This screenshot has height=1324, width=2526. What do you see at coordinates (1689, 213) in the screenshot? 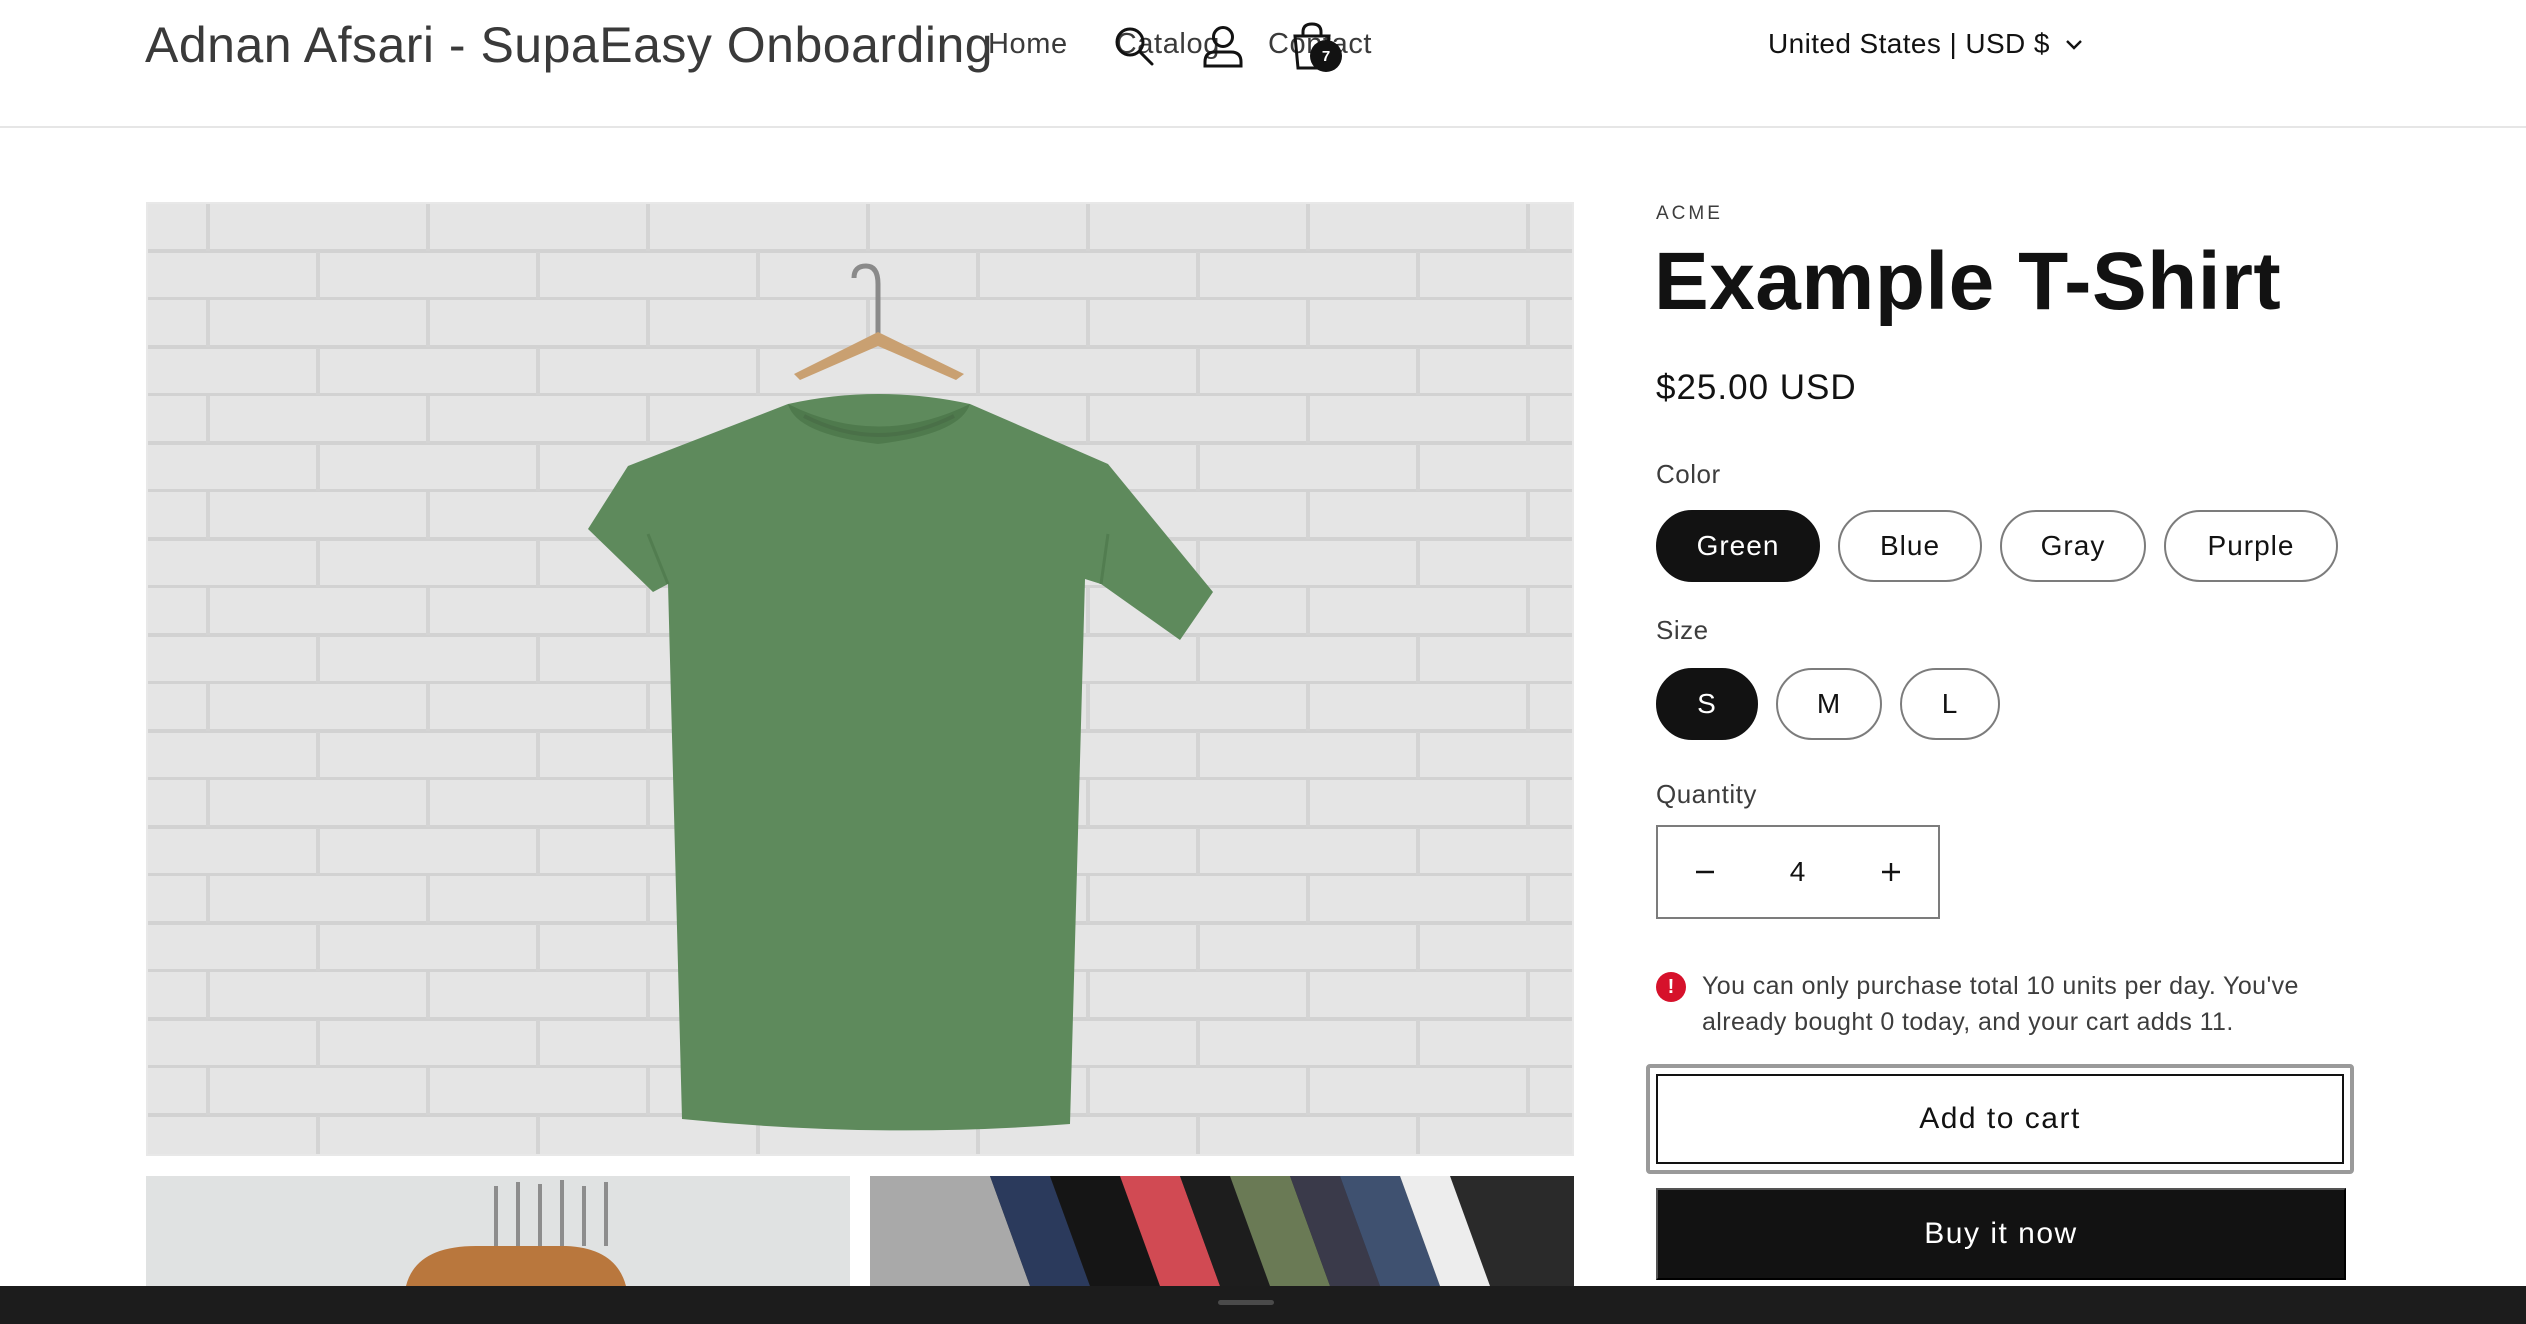
I see `product-vendor: ACME` at bounding box center [1689, 213].